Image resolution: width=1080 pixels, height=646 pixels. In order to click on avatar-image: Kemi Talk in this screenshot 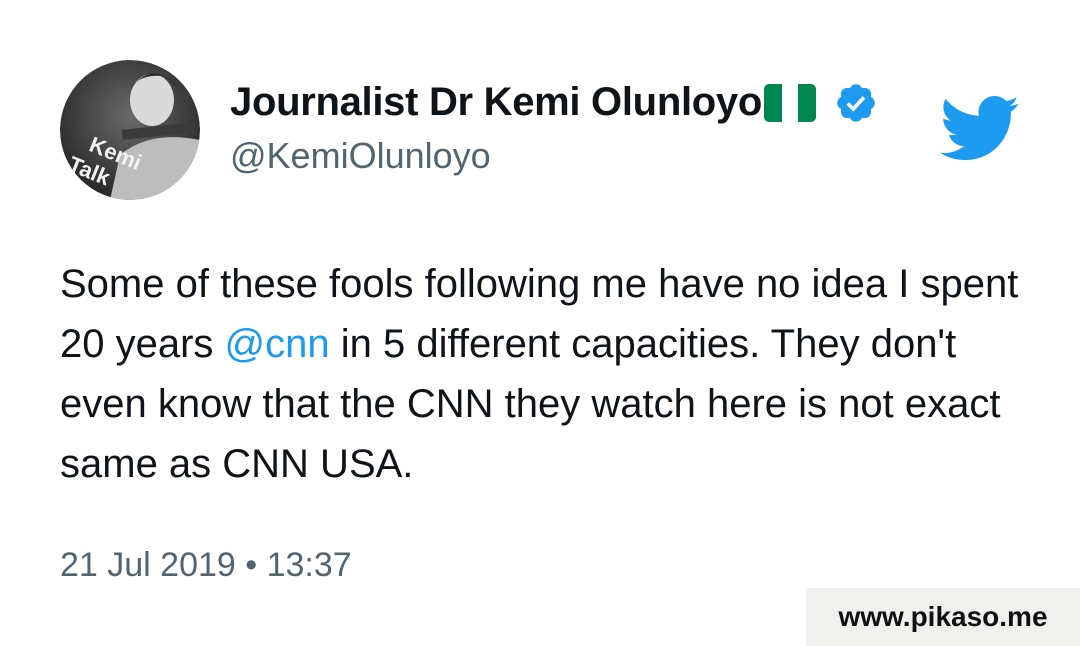, I will do `click(130, 130)`.